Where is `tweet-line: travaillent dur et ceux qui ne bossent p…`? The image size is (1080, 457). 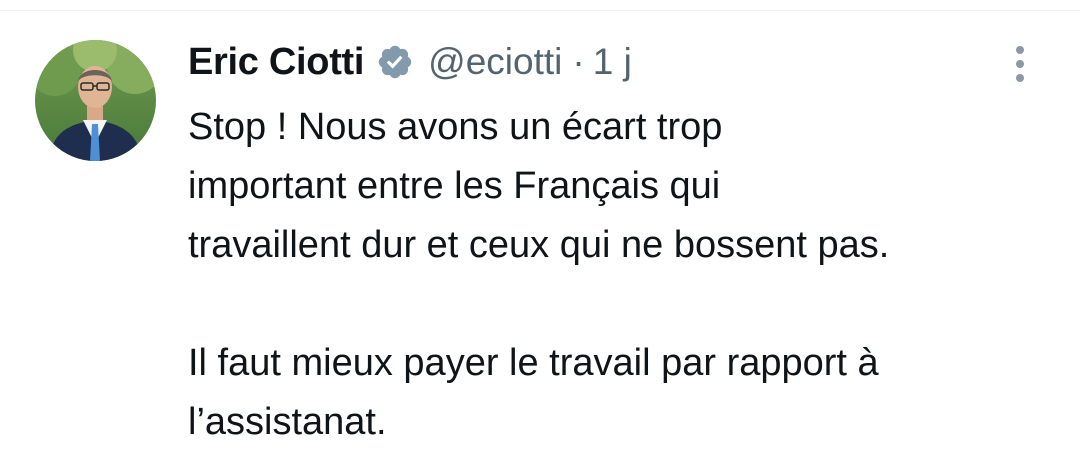 tweet-line: travaillent dur et ceux qui ne bossent p… is located at coordinates (539, 245).